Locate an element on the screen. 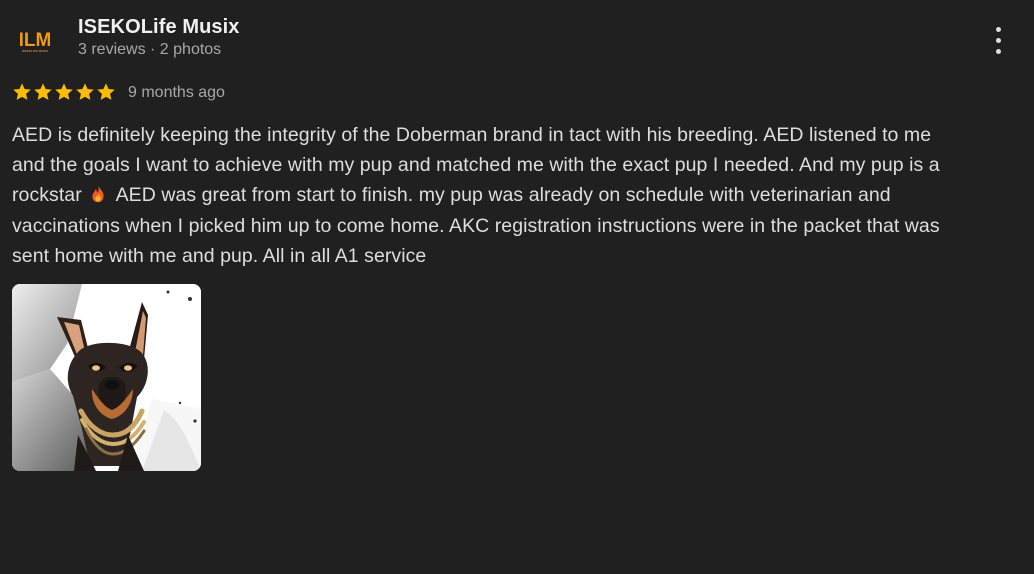 This screenshot has height=574, width=1034. reviewer-meta: 3 reviews · 2 photos is located at coordinates (150, 49).